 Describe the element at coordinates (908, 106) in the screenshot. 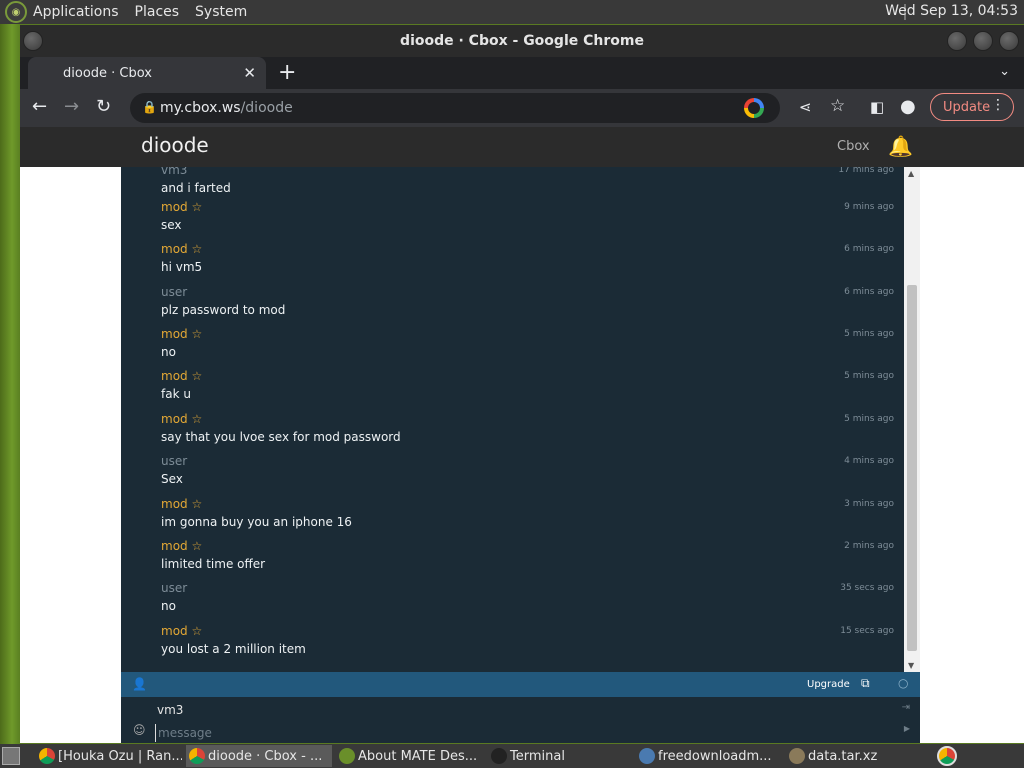

I see `profile-avatar-icon: ●` at that location.